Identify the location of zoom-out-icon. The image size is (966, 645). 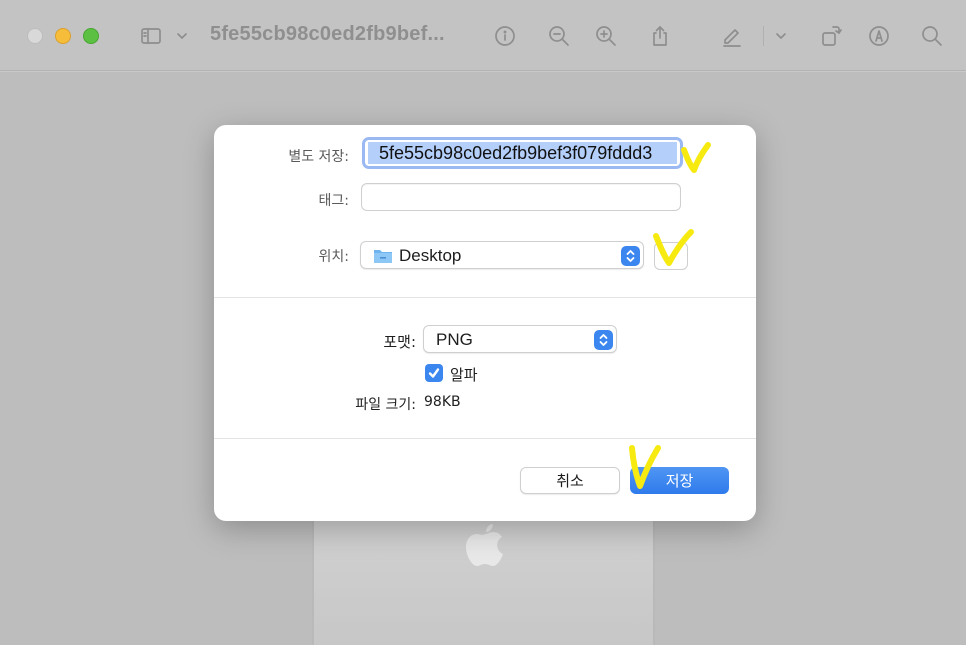
(559, 36).